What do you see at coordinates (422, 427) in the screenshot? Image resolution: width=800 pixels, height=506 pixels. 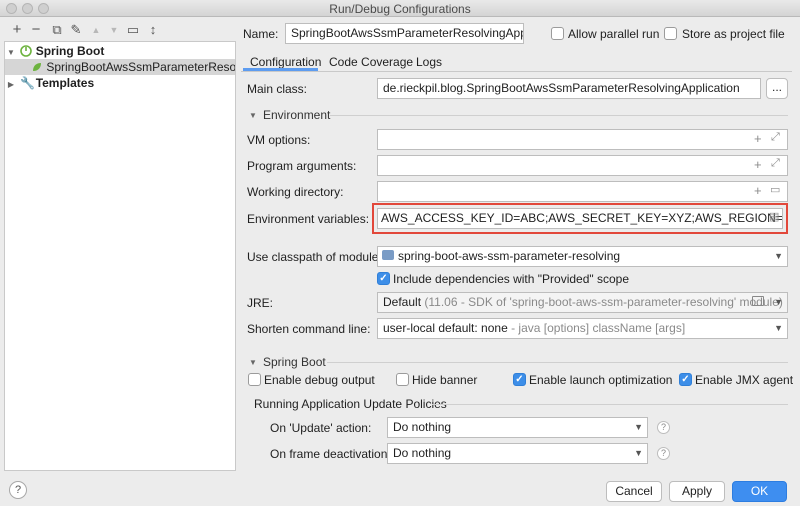 I see `on-update-value: Do nothing` at bounding box center [422, 427].